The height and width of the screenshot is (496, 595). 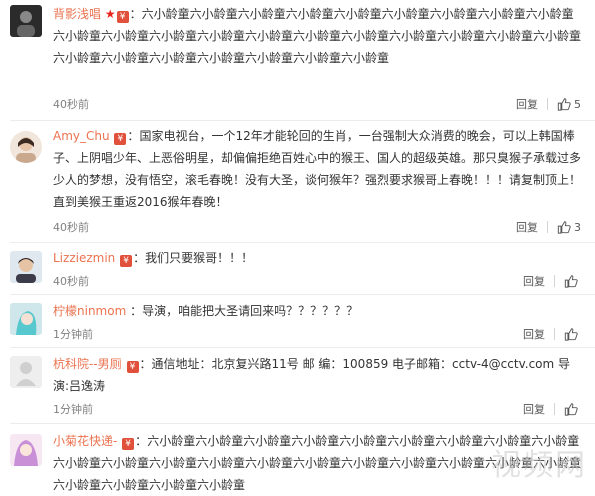 What do you see at coordinates (577, 104) in the screenshot?
I see `like-count: 5` at bounding box center [577, 104].